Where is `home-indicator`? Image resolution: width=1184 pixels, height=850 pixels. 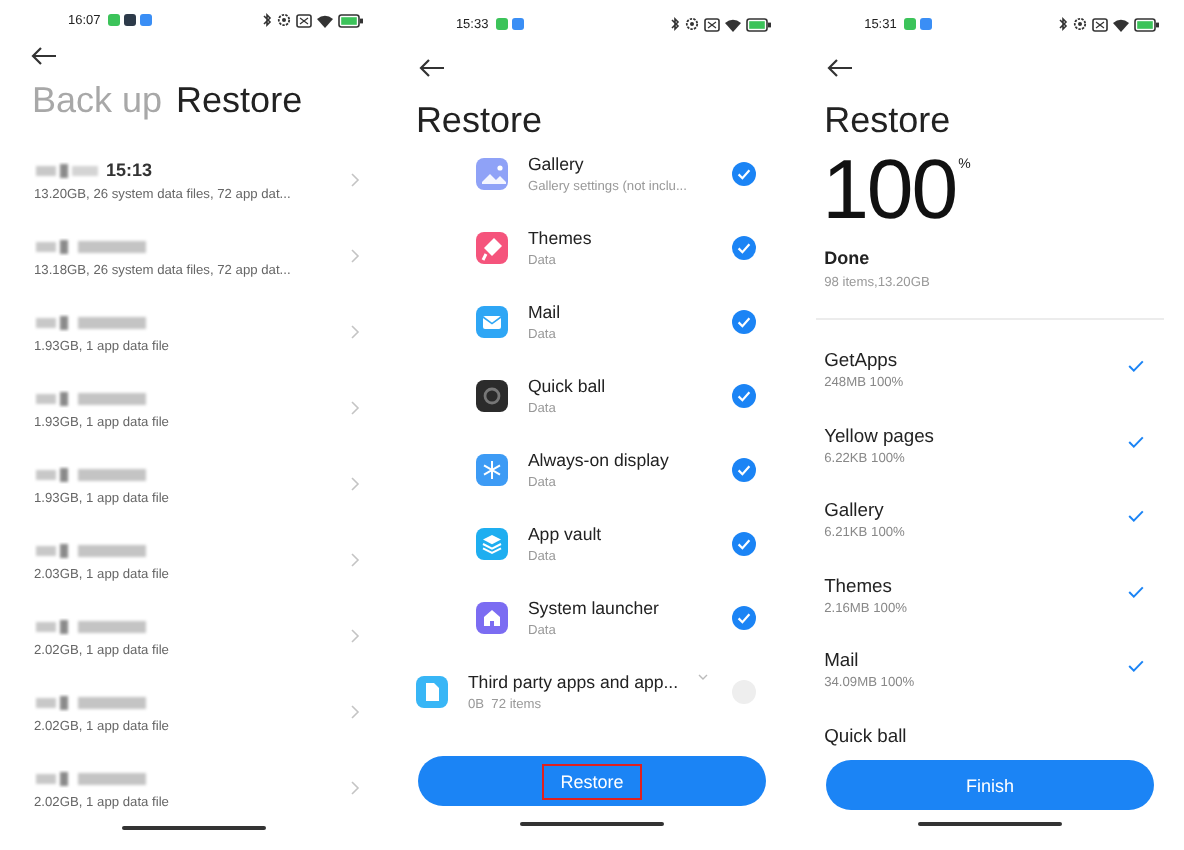 home-indicator is located at coordinates (193, 828).